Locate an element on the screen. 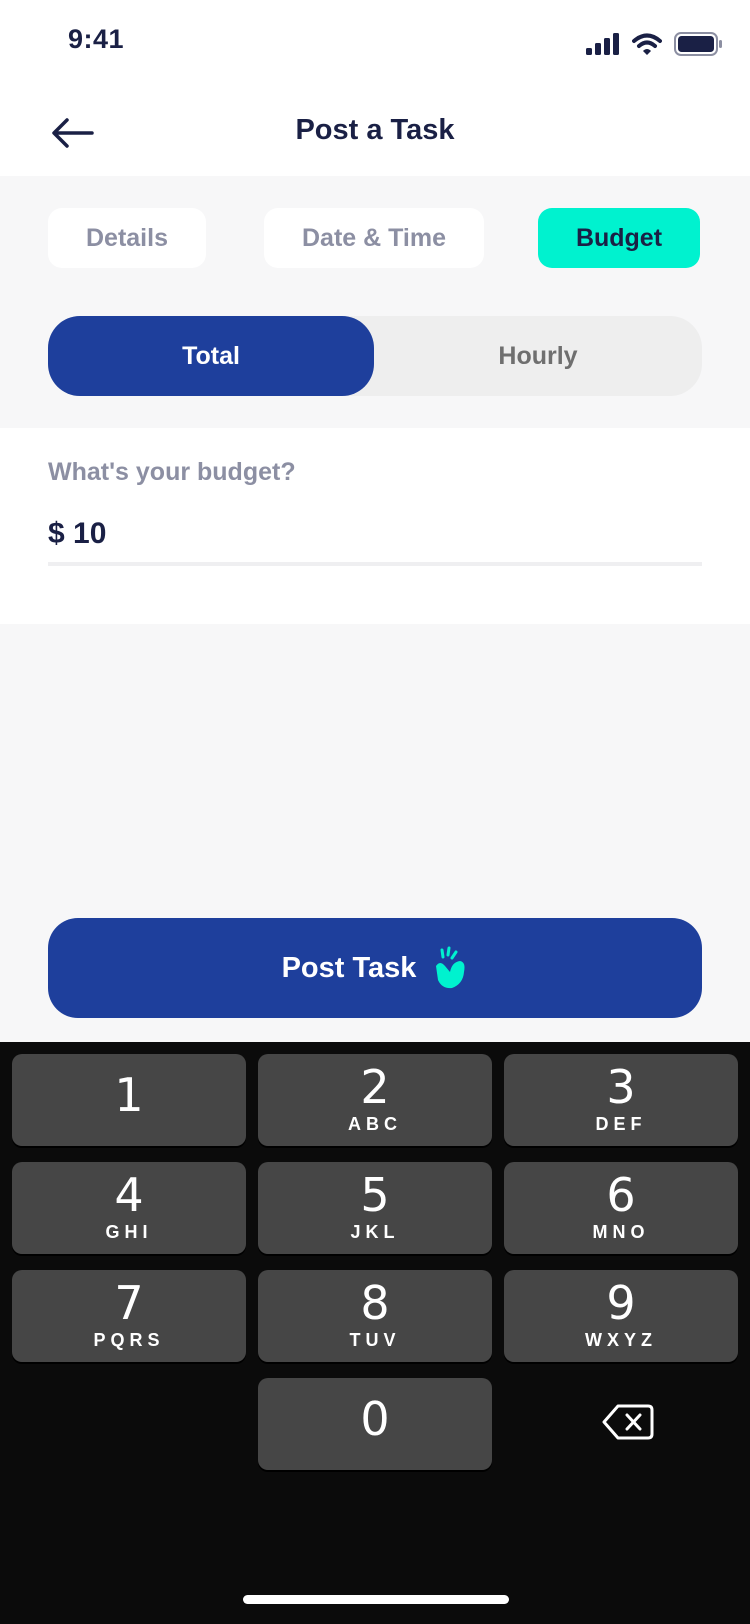 This screenshot has height=1624, width=750. key-letters: MNO is located at coordinates (621, 1232).